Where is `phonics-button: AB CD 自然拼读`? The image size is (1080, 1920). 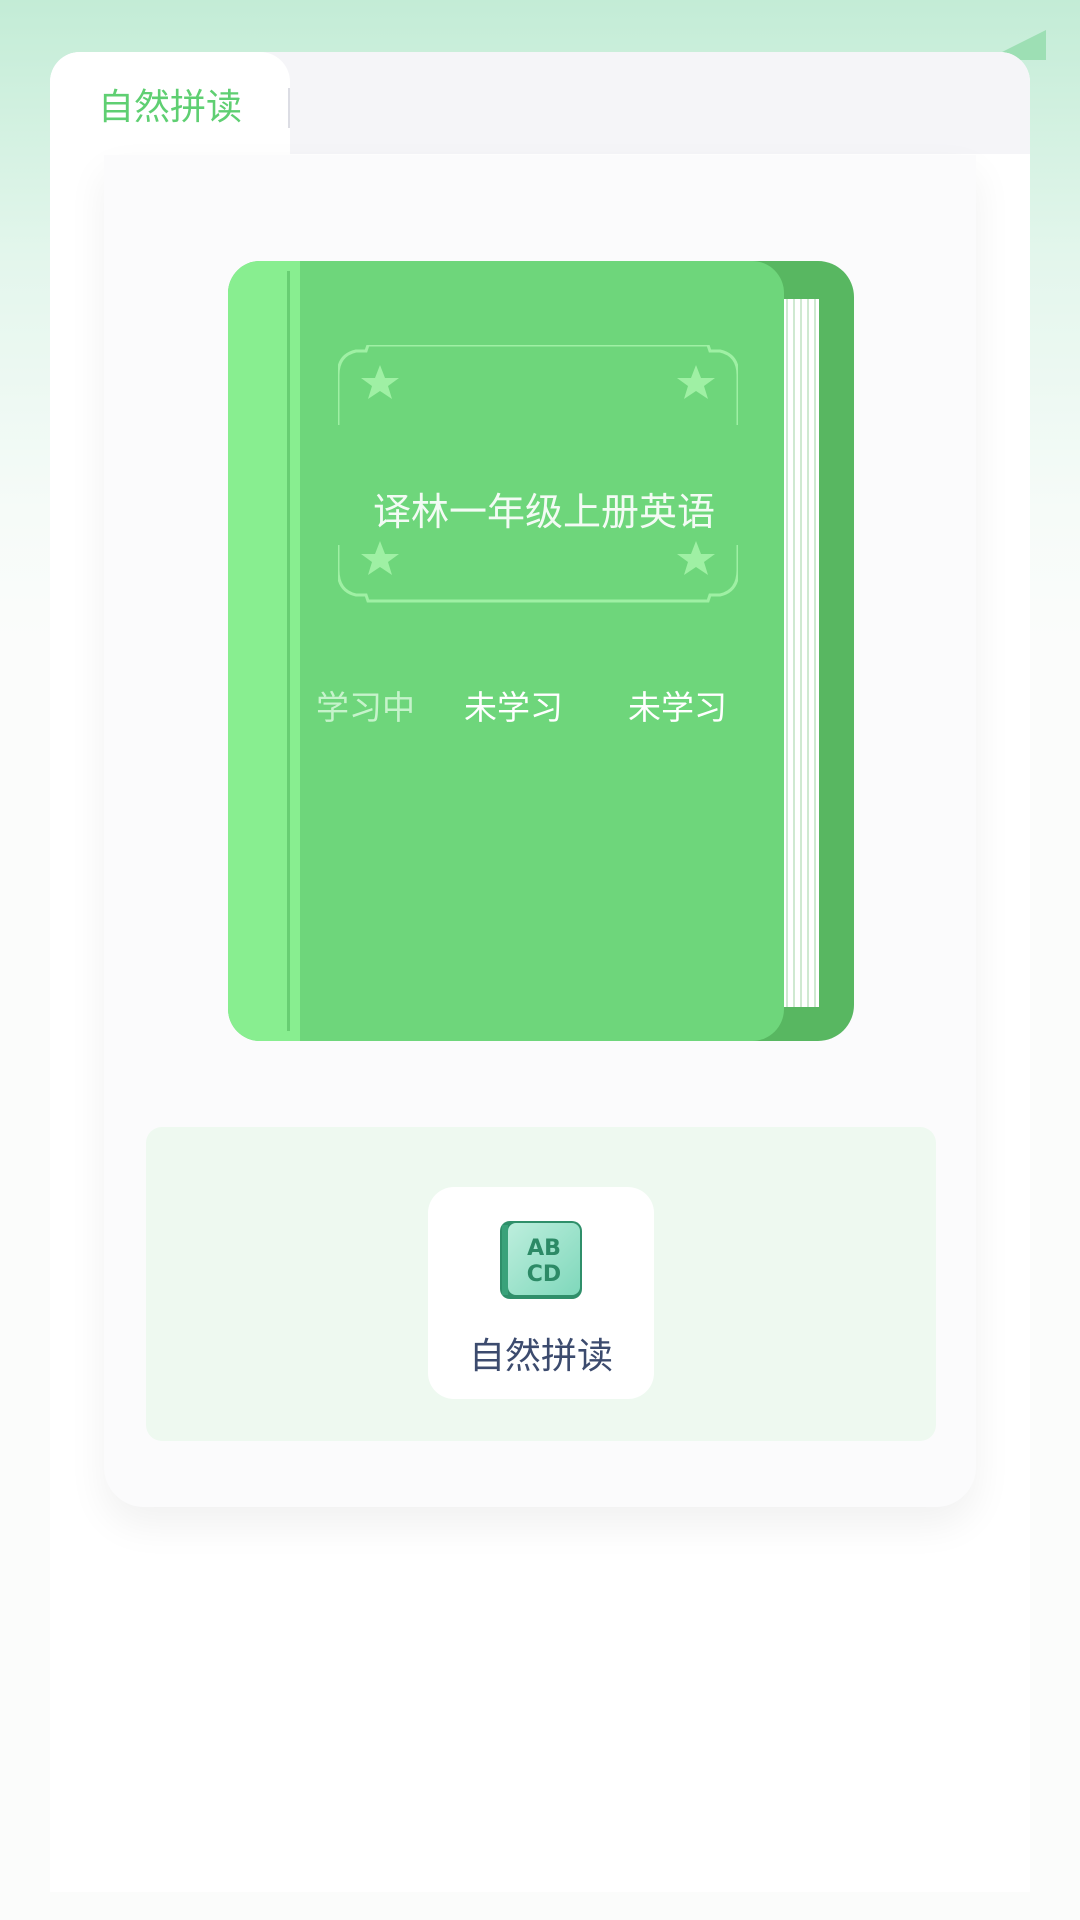 phonics-button: AB CD 自然拼读 is located at coordinates (541, 1293).